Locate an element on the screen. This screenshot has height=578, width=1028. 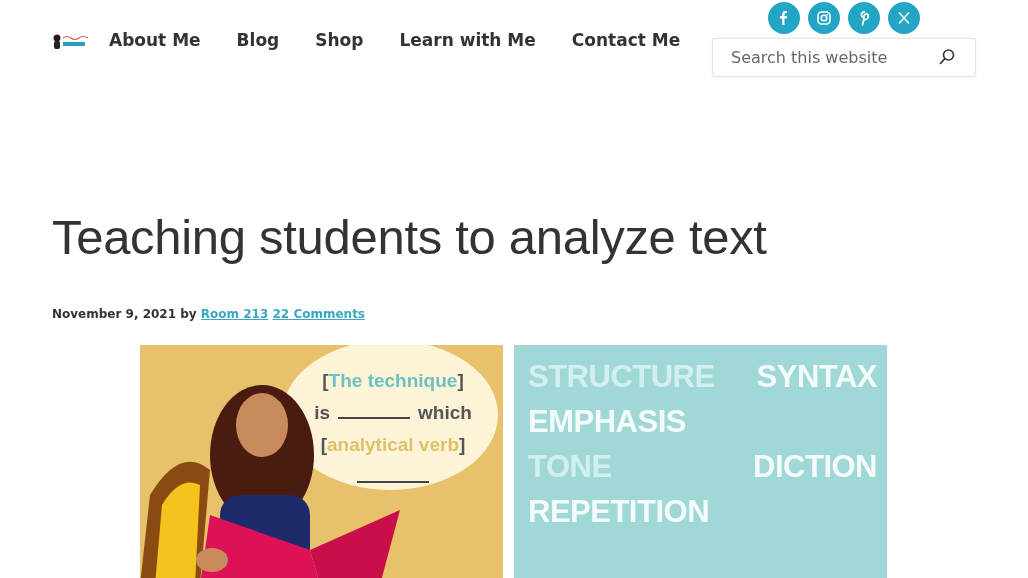
word-graphic-text: EMPHASIS is located at coordinates (607, 421).